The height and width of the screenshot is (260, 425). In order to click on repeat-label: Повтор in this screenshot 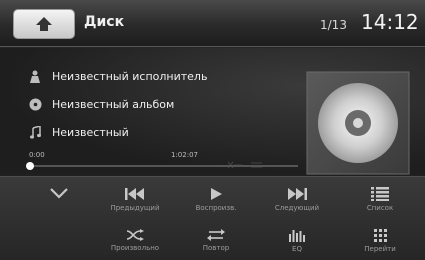, I will do `click(216, 248)`.